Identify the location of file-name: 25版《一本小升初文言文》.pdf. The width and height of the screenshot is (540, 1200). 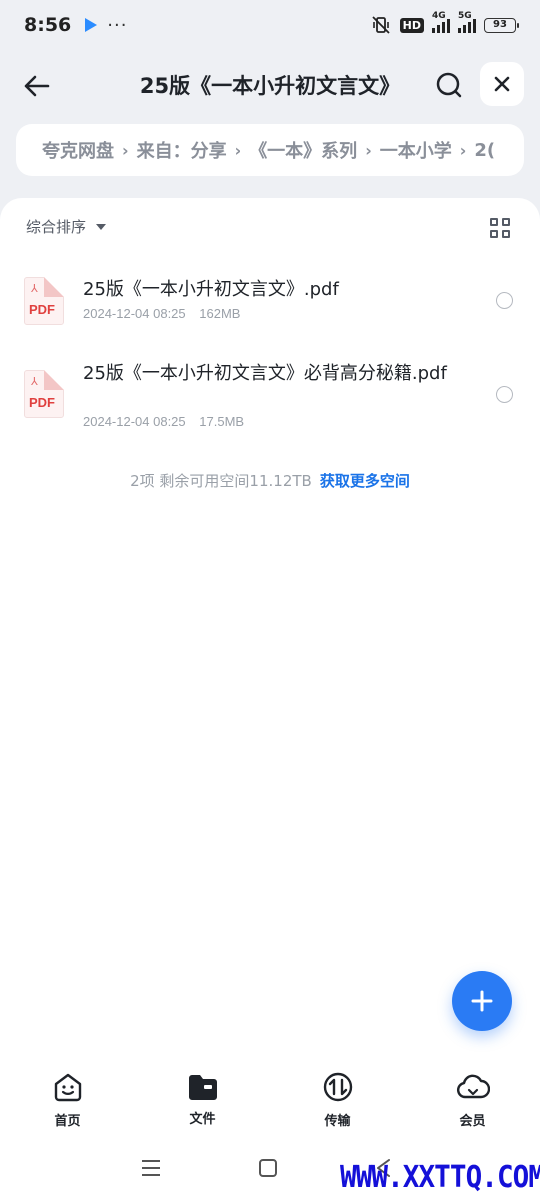
(211, 289).